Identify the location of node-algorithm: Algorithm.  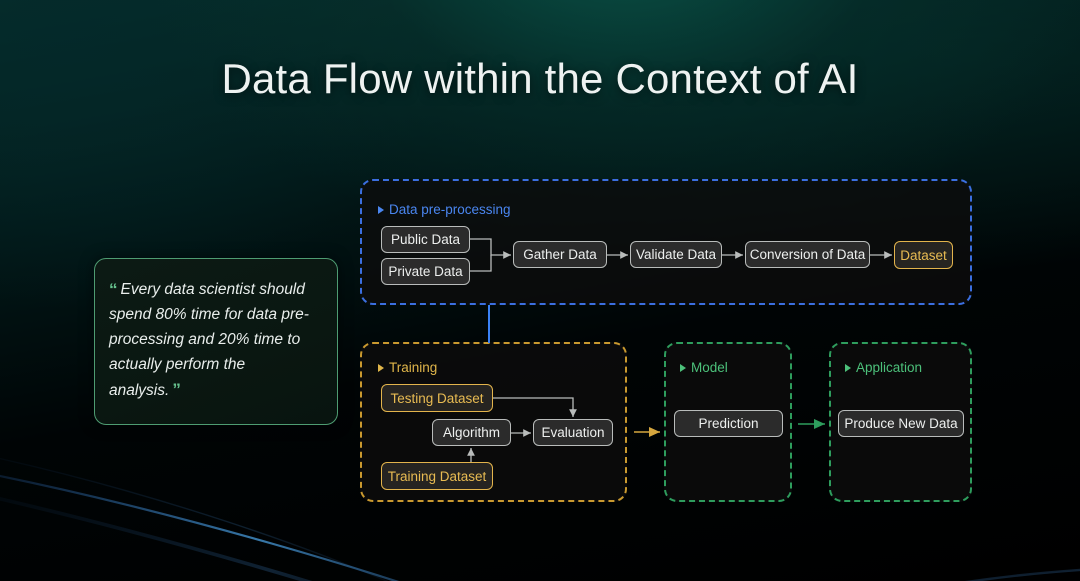
(471, 432).